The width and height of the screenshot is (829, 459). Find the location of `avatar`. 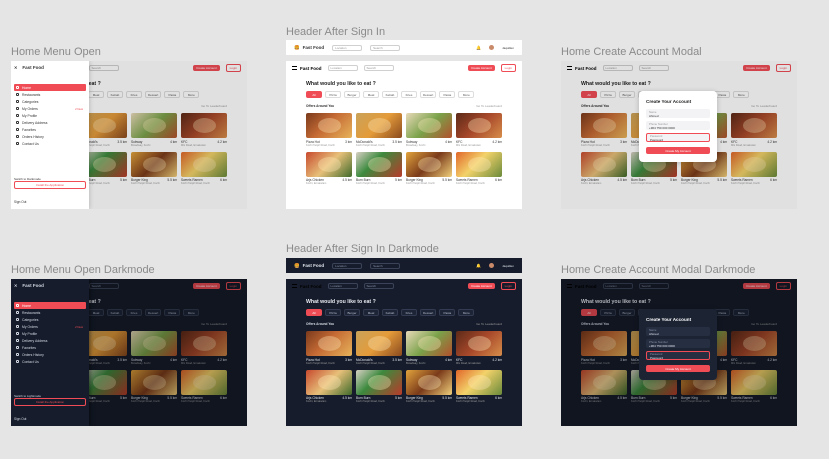

avatar is located at coordinates (492, 265).